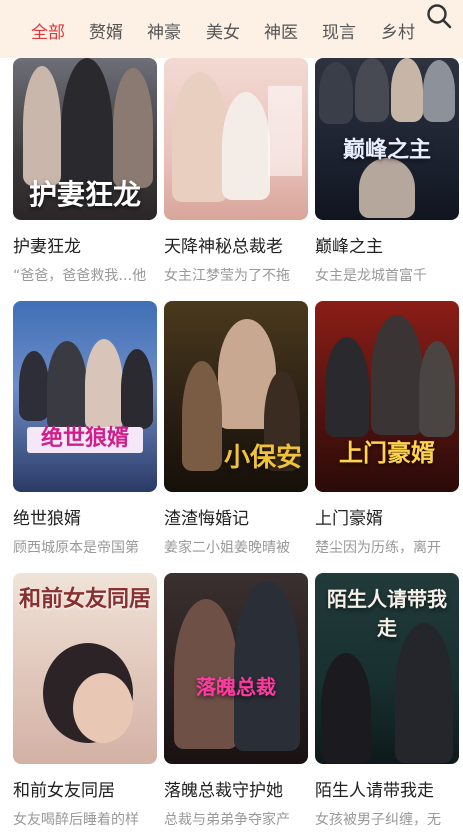 The height and width of the screenshot is (834, 463). Describe the element at coordinates (236, 668) in the screenshot. I see `drama-poster: 落魄总裁` at that location.